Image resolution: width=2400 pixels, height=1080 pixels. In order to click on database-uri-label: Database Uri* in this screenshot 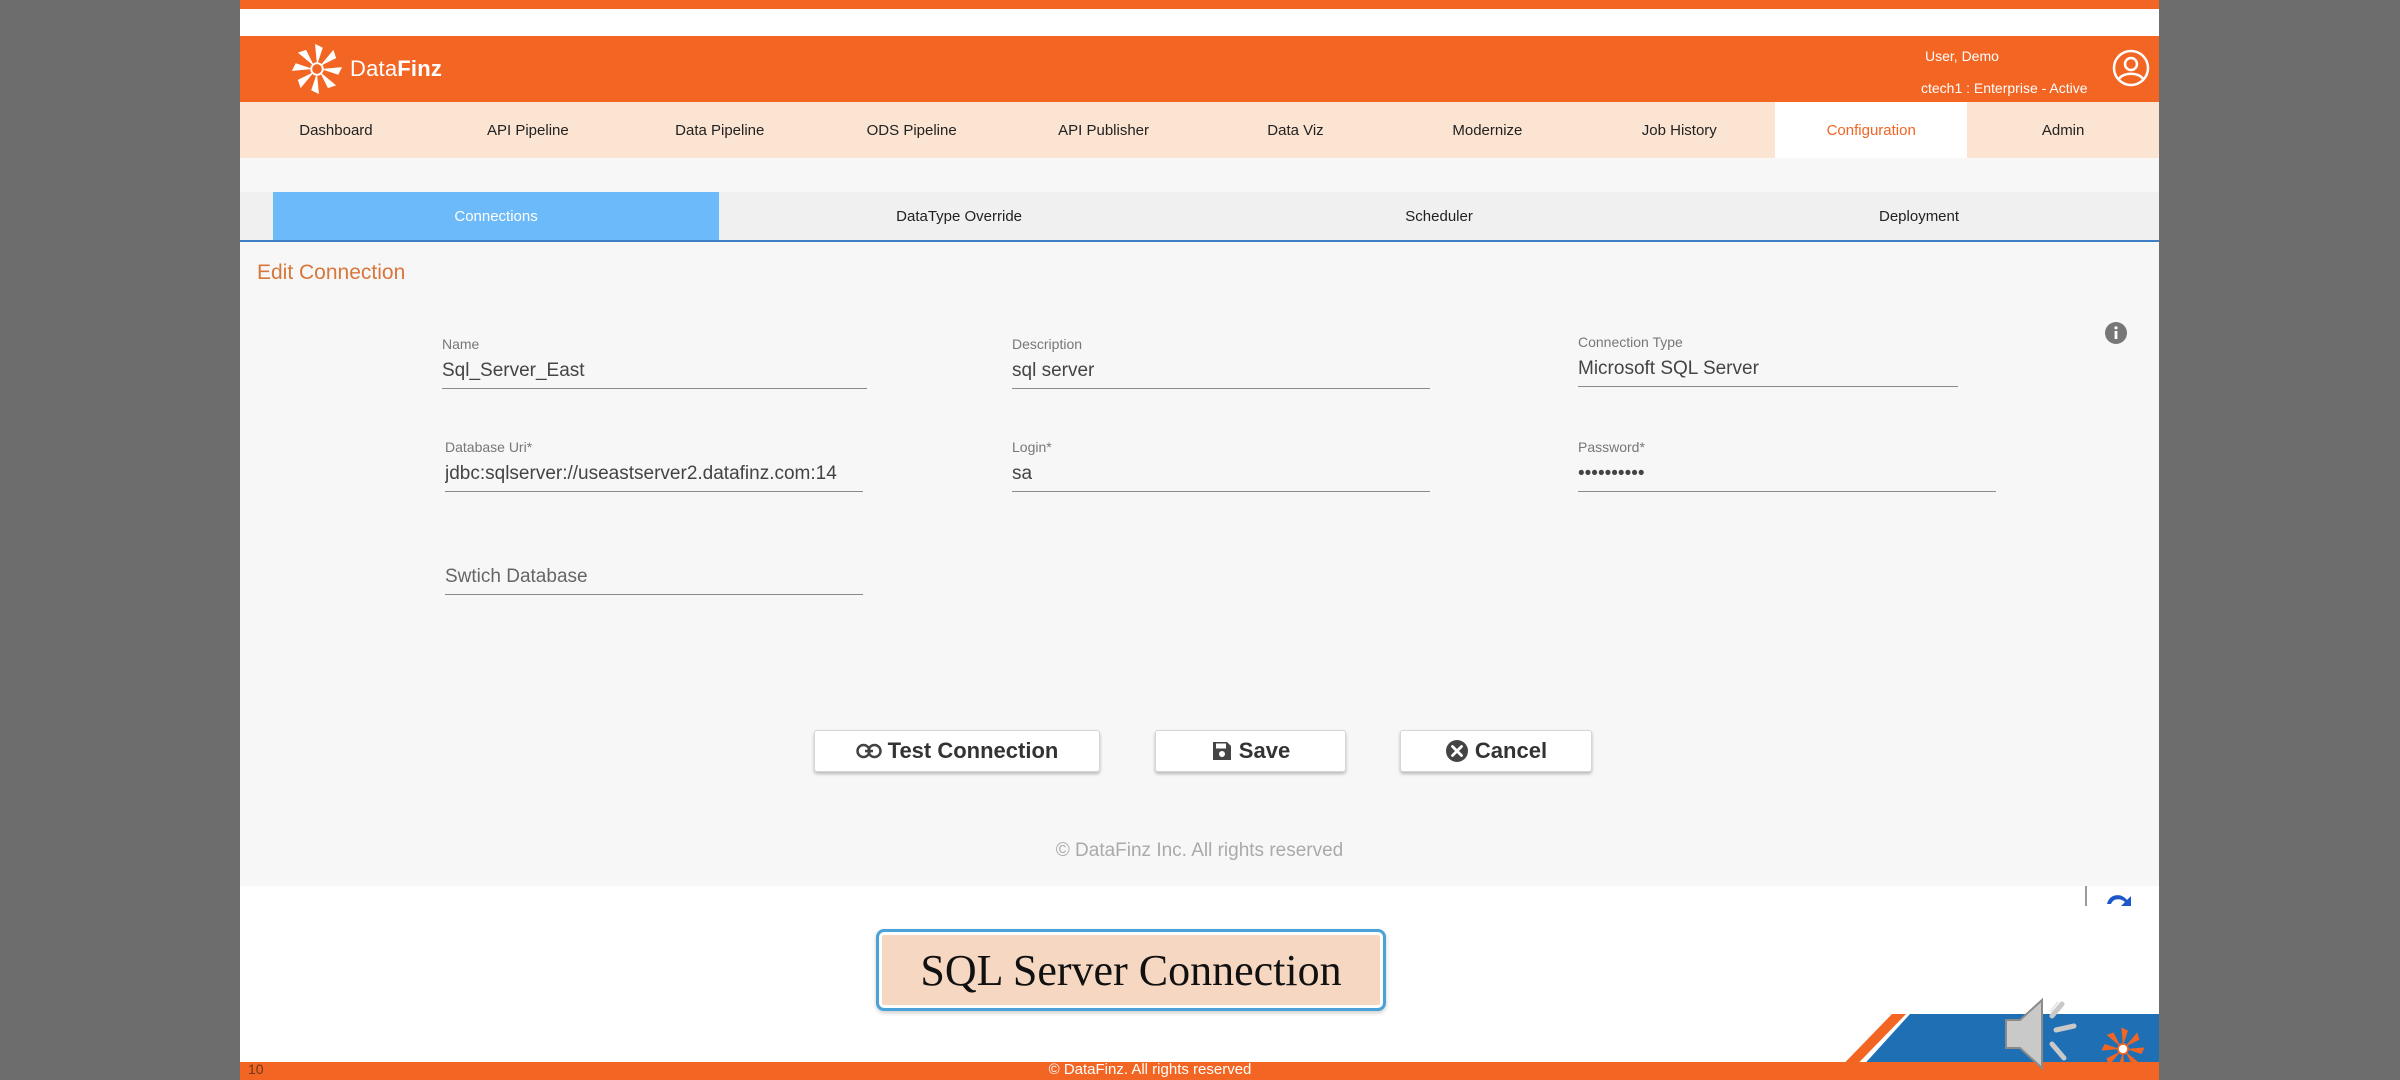, I will do `click(489, 447)`.